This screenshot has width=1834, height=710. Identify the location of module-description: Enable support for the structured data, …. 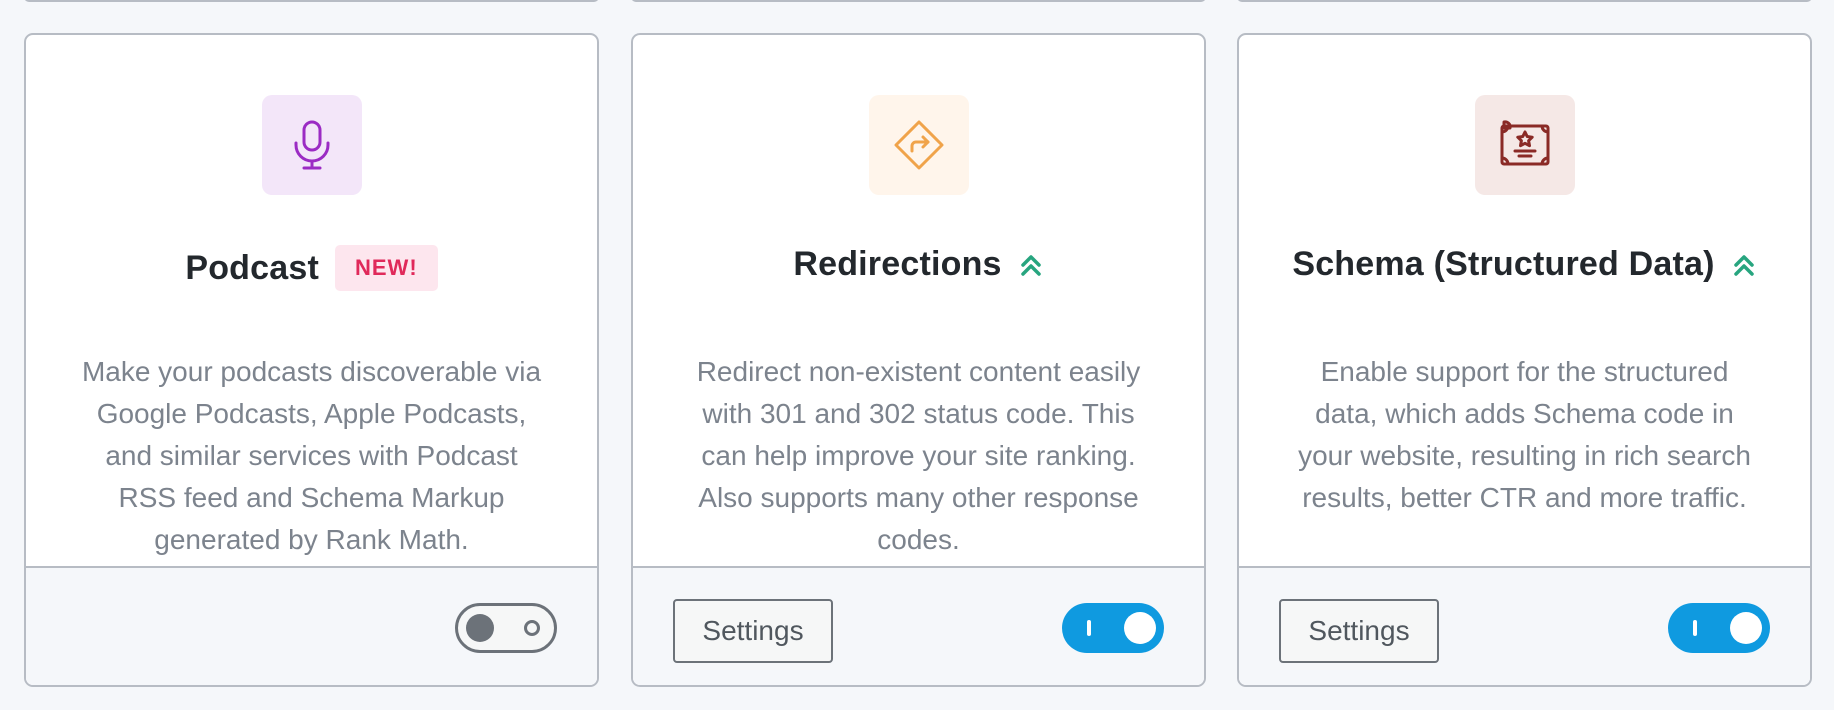
(1524, 434).